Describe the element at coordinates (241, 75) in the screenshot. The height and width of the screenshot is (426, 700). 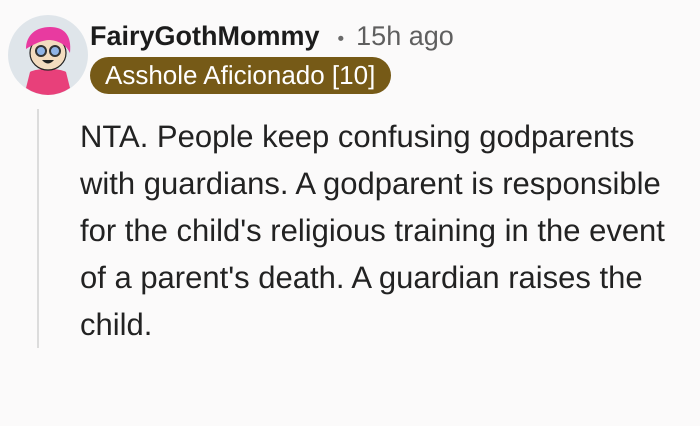
I see `user-flair: Asshole Aficionado [10]` at that location.